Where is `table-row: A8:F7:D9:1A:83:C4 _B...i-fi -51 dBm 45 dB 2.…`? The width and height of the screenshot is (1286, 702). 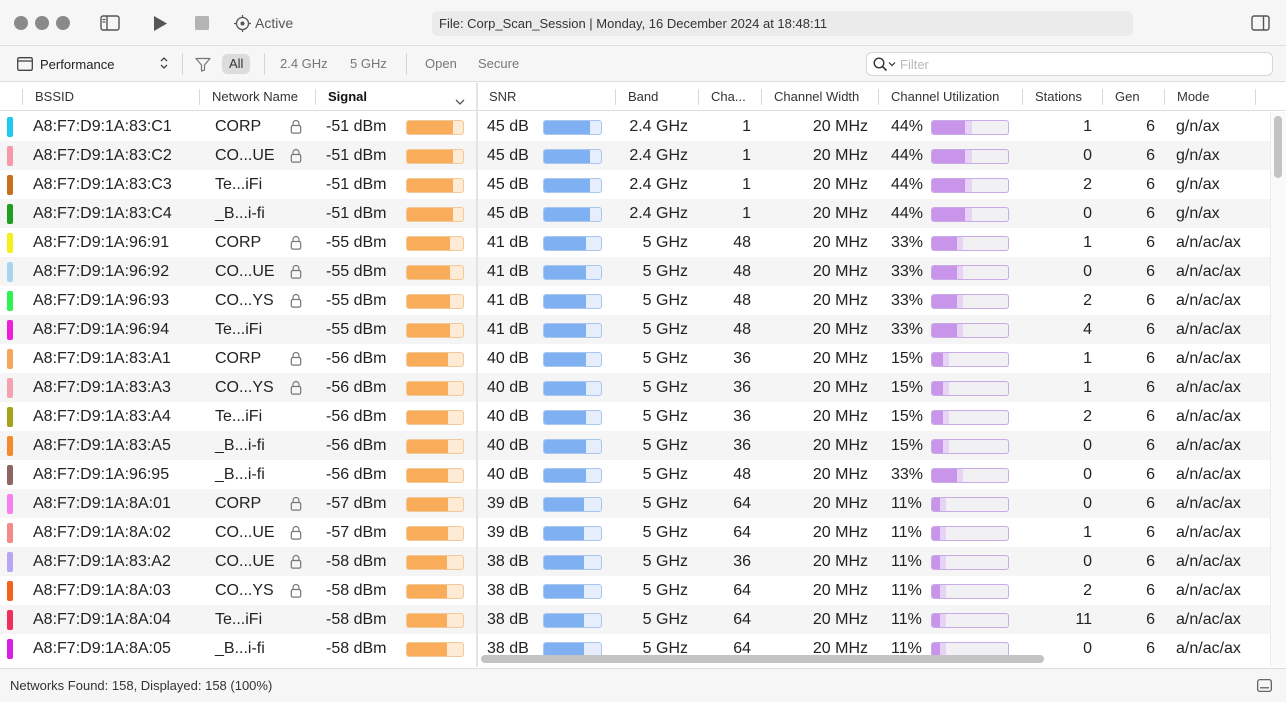
table-row: A8:F7:D9:1A:83:C4 _B...i-fi -51 dBm 45 dB 2.… is located at coordinates (635, 213).